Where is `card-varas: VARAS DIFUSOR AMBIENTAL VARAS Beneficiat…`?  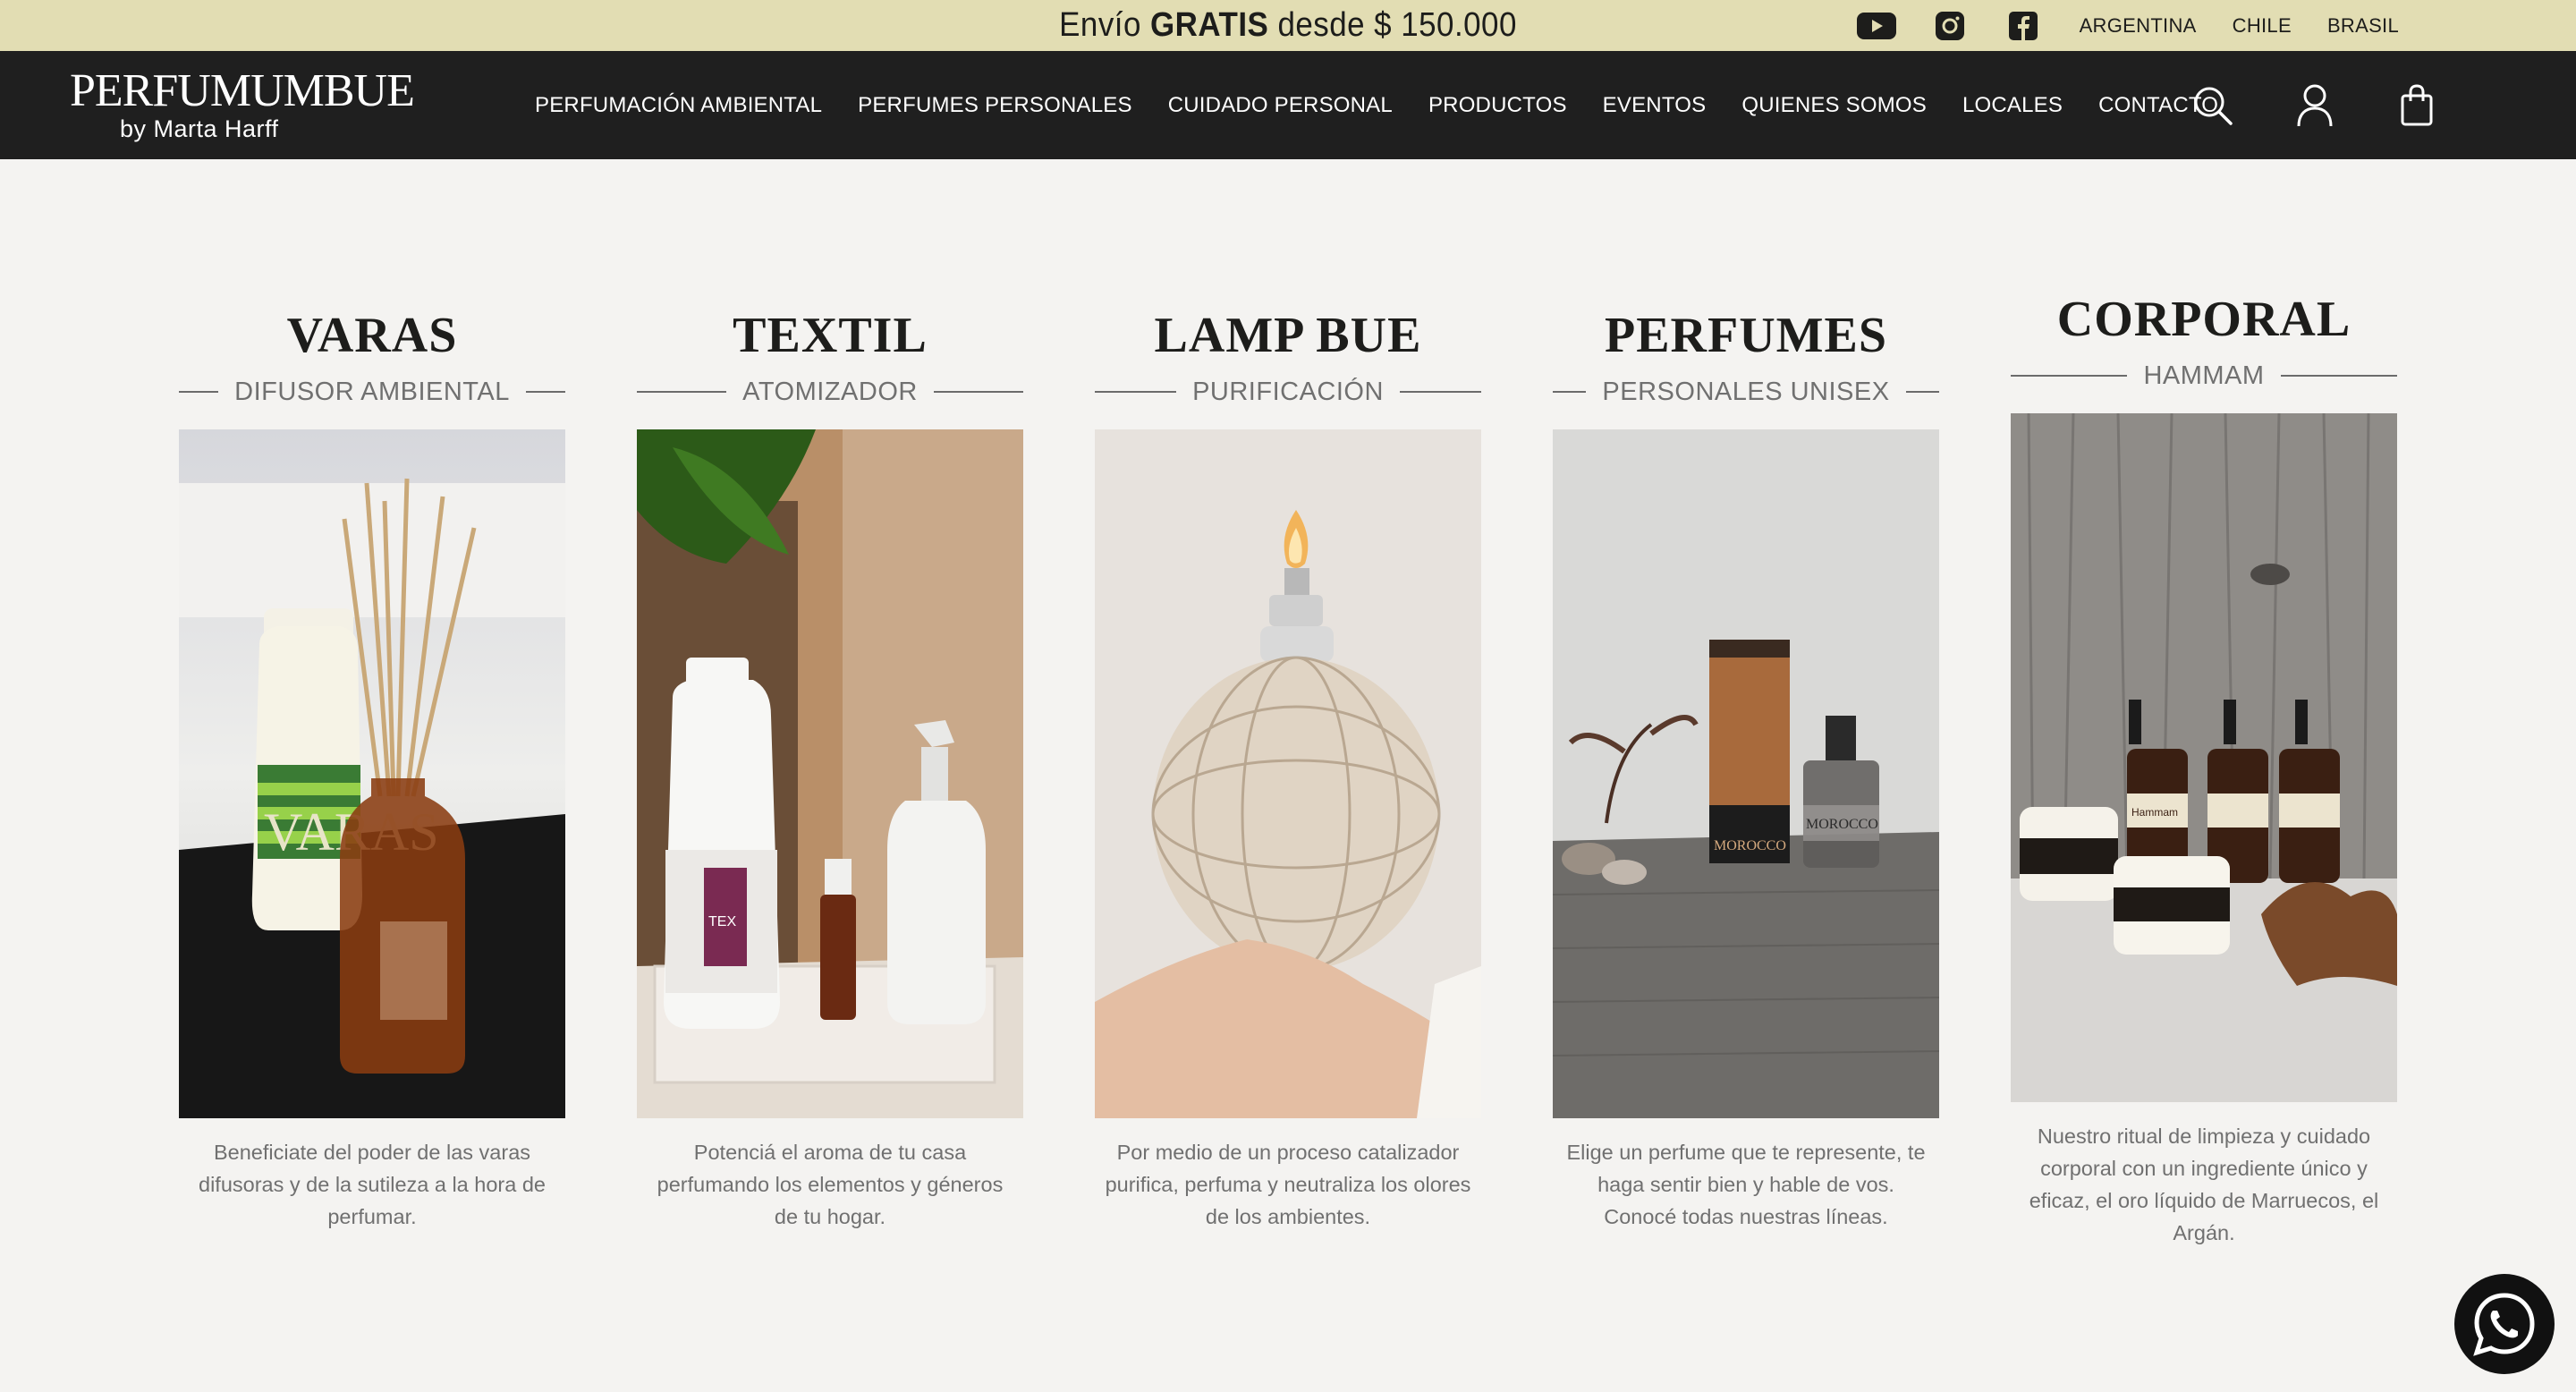 card-varas: VARAS DIFUSOR AMBIENTAL VARAS Beneficiat… is located at coordinates (372, 770).